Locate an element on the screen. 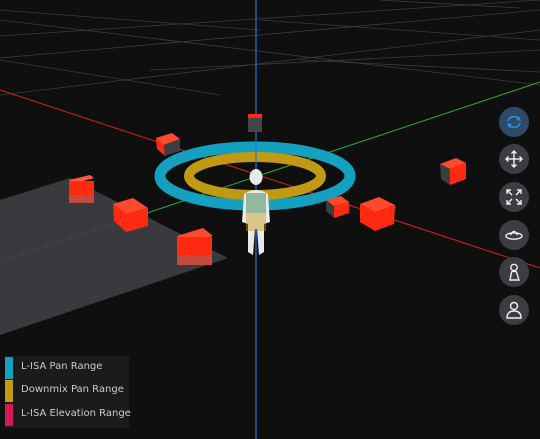 This screenshot has width=540, height=439. expand-corners-icon is located at coordinates (514, 197).